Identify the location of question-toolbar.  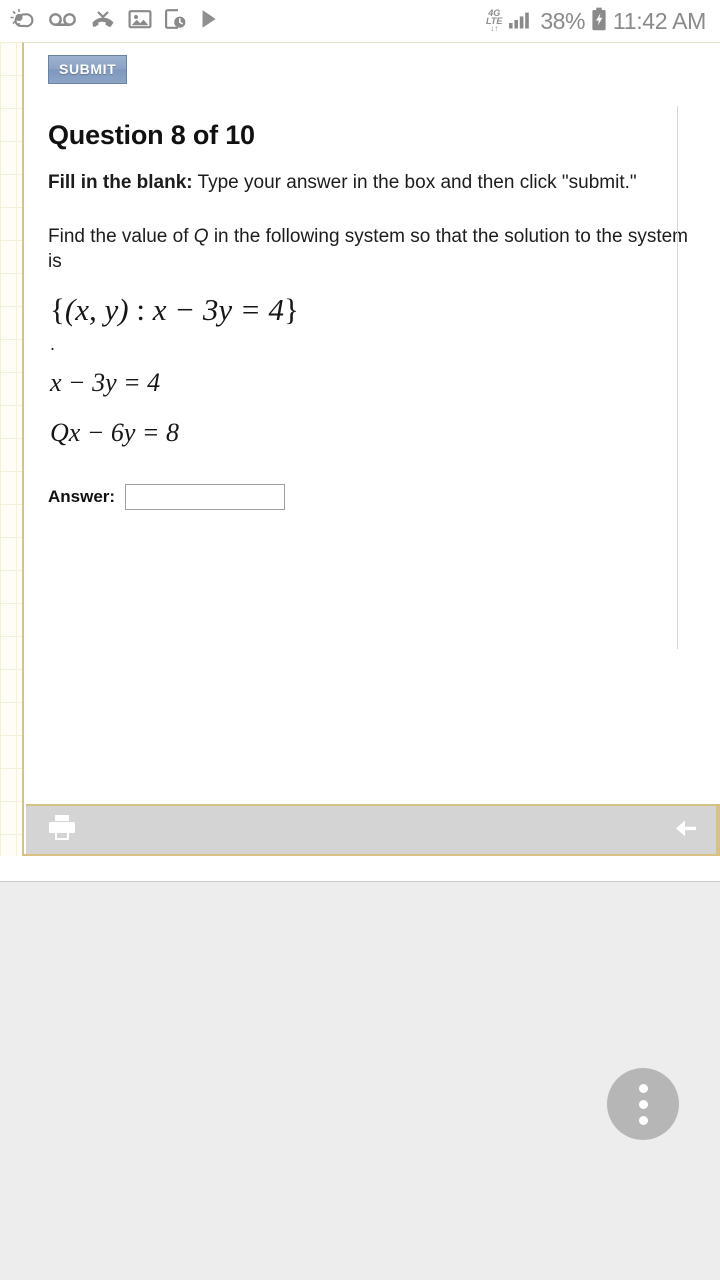
(373, 829).